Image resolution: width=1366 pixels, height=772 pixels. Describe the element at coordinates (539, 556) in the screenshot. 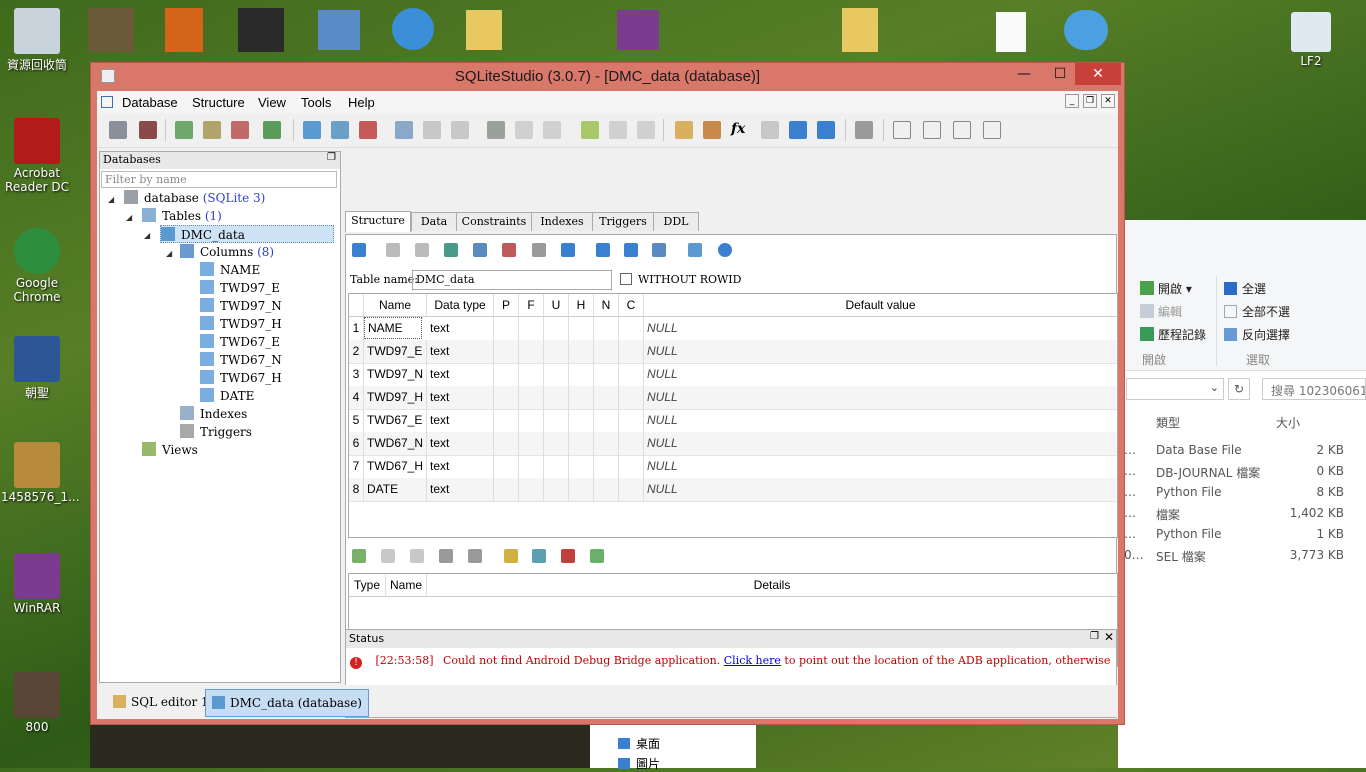

I see `foreign-key-icon` at that location.